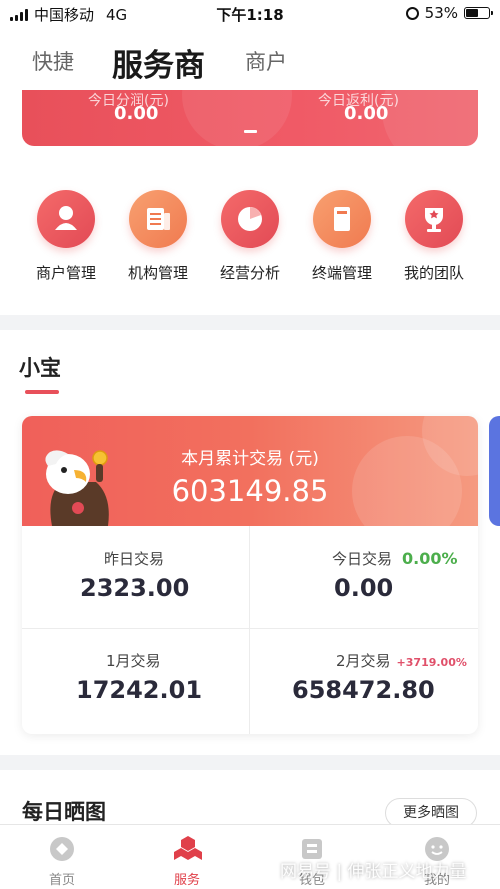 The height and width of the screenshot is (889, 500). What do you see at coordinates (186, 880) in the screenshot?
I see `tab-label: 服务` at bounding box center [186, 880].